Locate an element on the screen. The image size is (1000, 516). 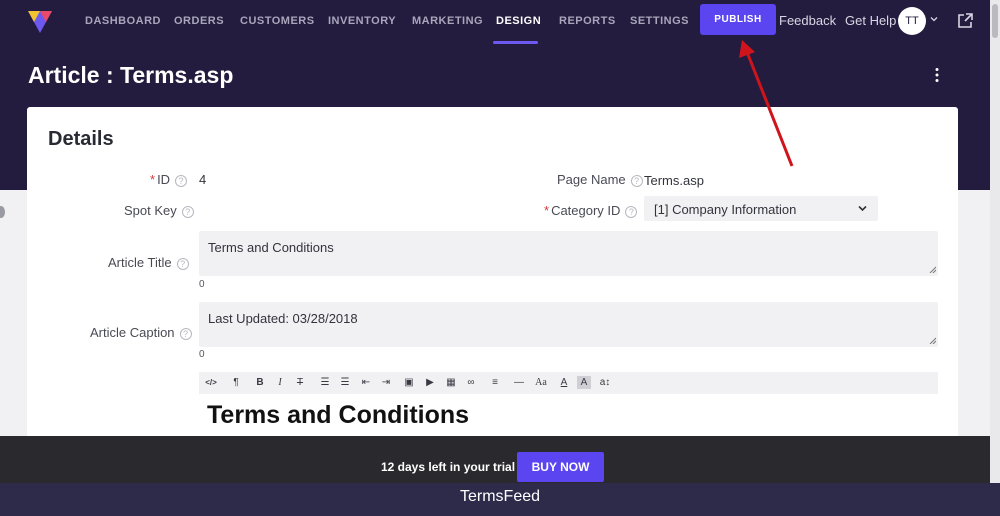
get-help-link: Get Help is located at coordinates (870, 20).